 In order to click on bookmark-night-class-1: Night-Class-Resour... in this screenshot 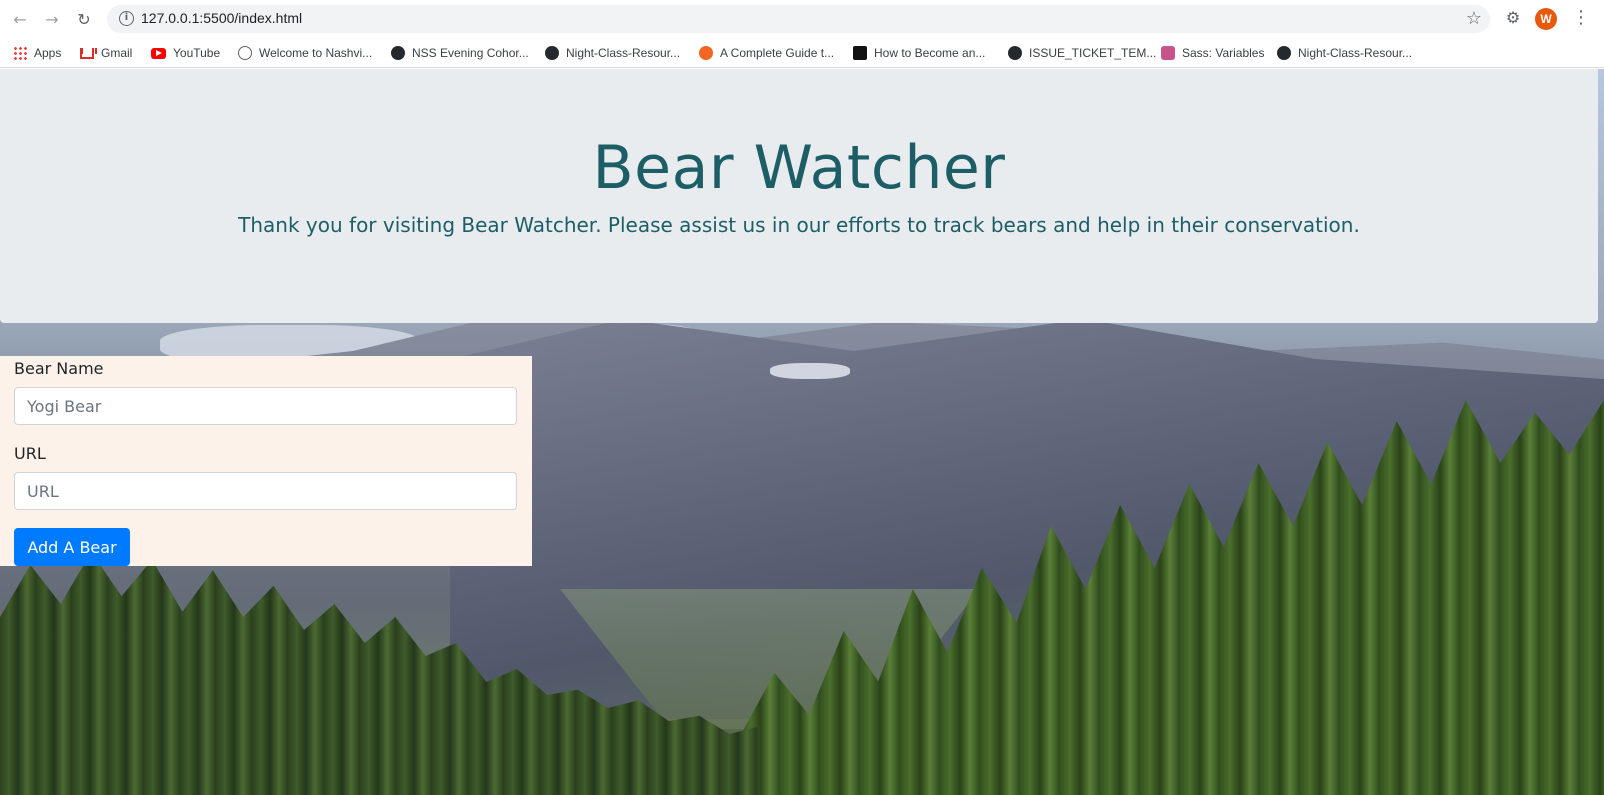, I will do `click(612, 53)`.